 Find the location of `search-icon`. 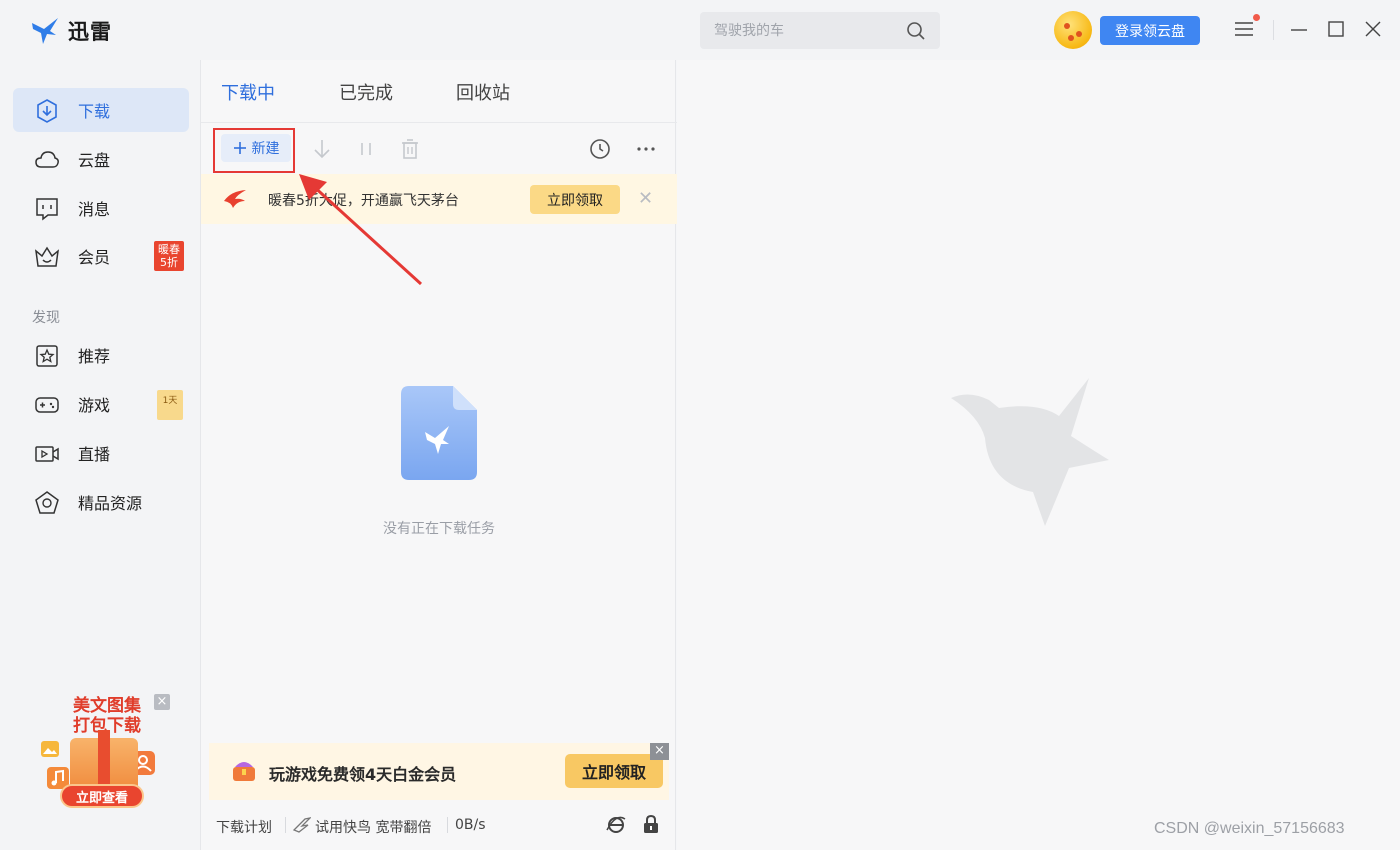

search-icon is located at coordinates (916, 31).